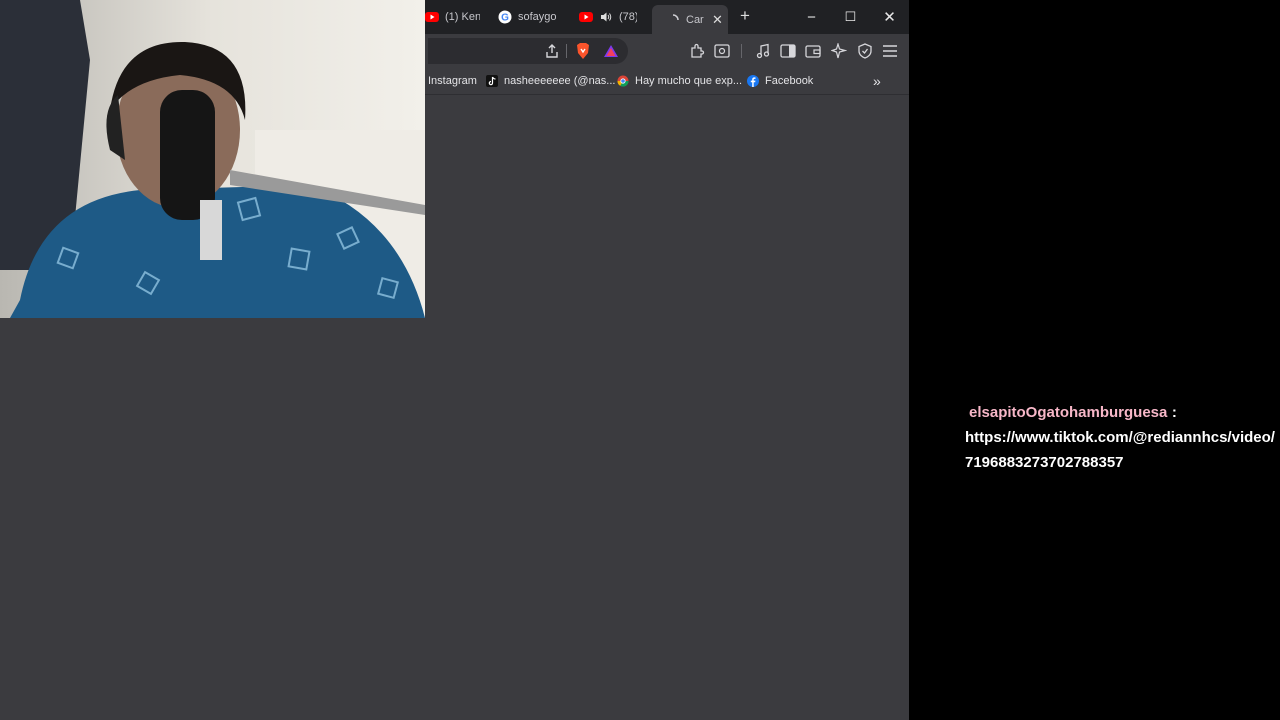 This screenshot has width=1280, height=720. I want to click on bookmark-instagram: Instagram, so click(452, 81).